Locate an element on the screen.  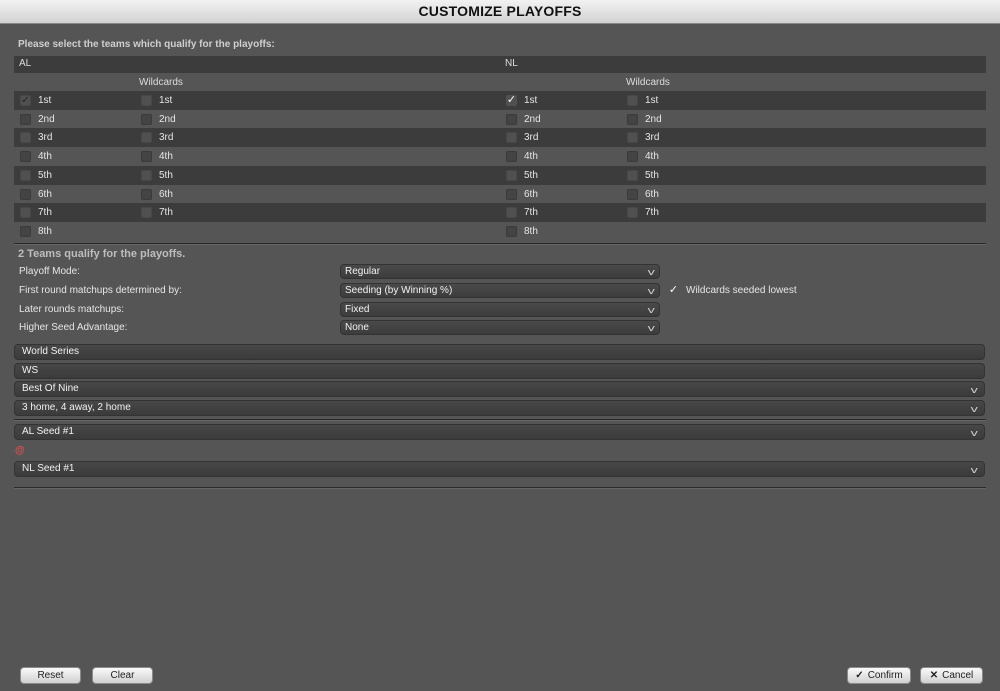
higher-seed-select: None v is located at coordinates (500, 327).